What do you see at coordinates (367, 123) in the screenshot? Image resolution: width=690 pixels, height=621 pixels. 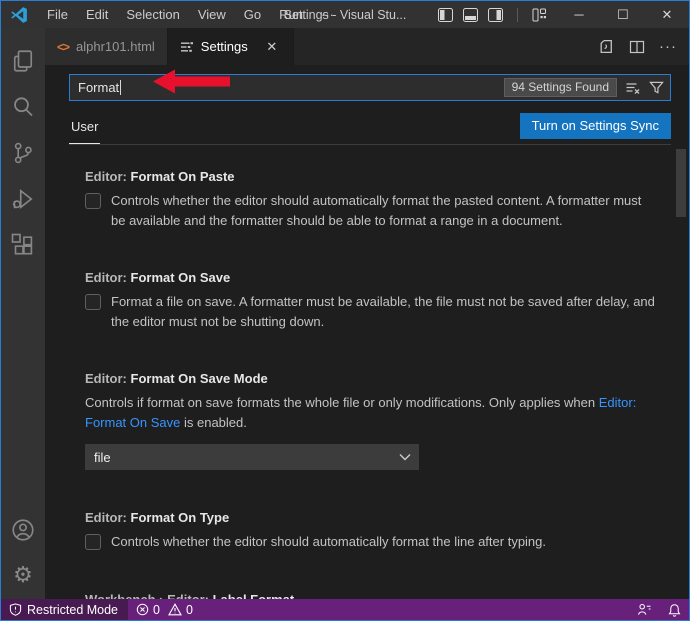 I see `settings-scope-bar: User Turn on Settings Sync` at bounding box center [367, 123].